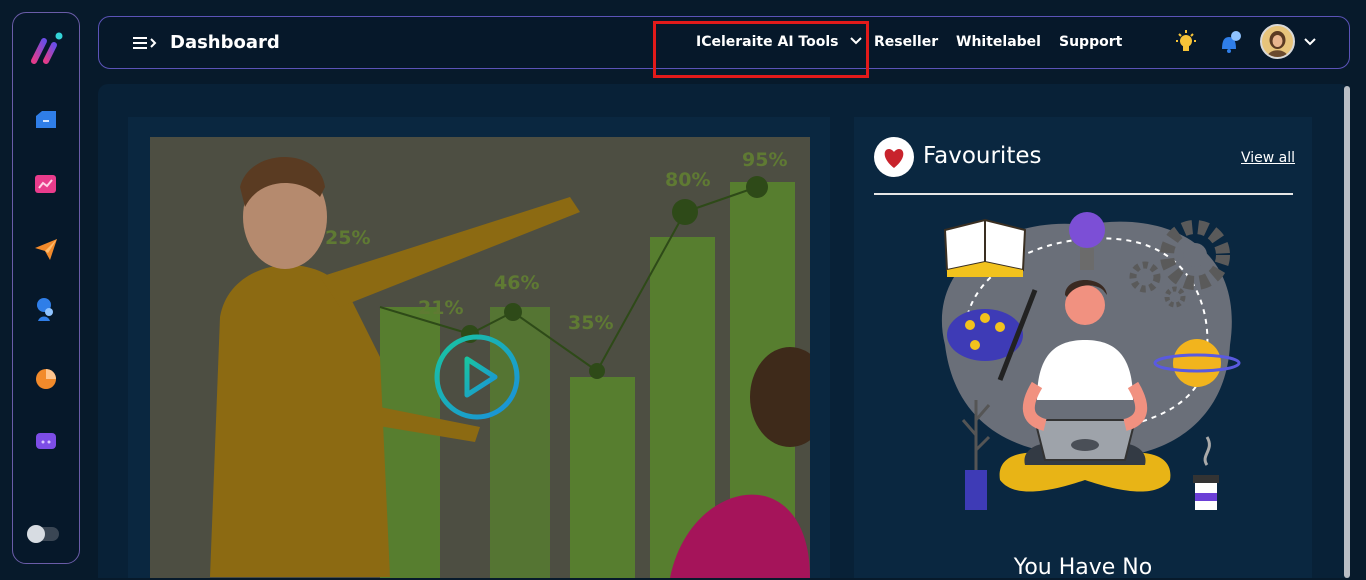 The height and width of the screenshot is (580, 1366). I want to click on play-icon, so click(477, 377).